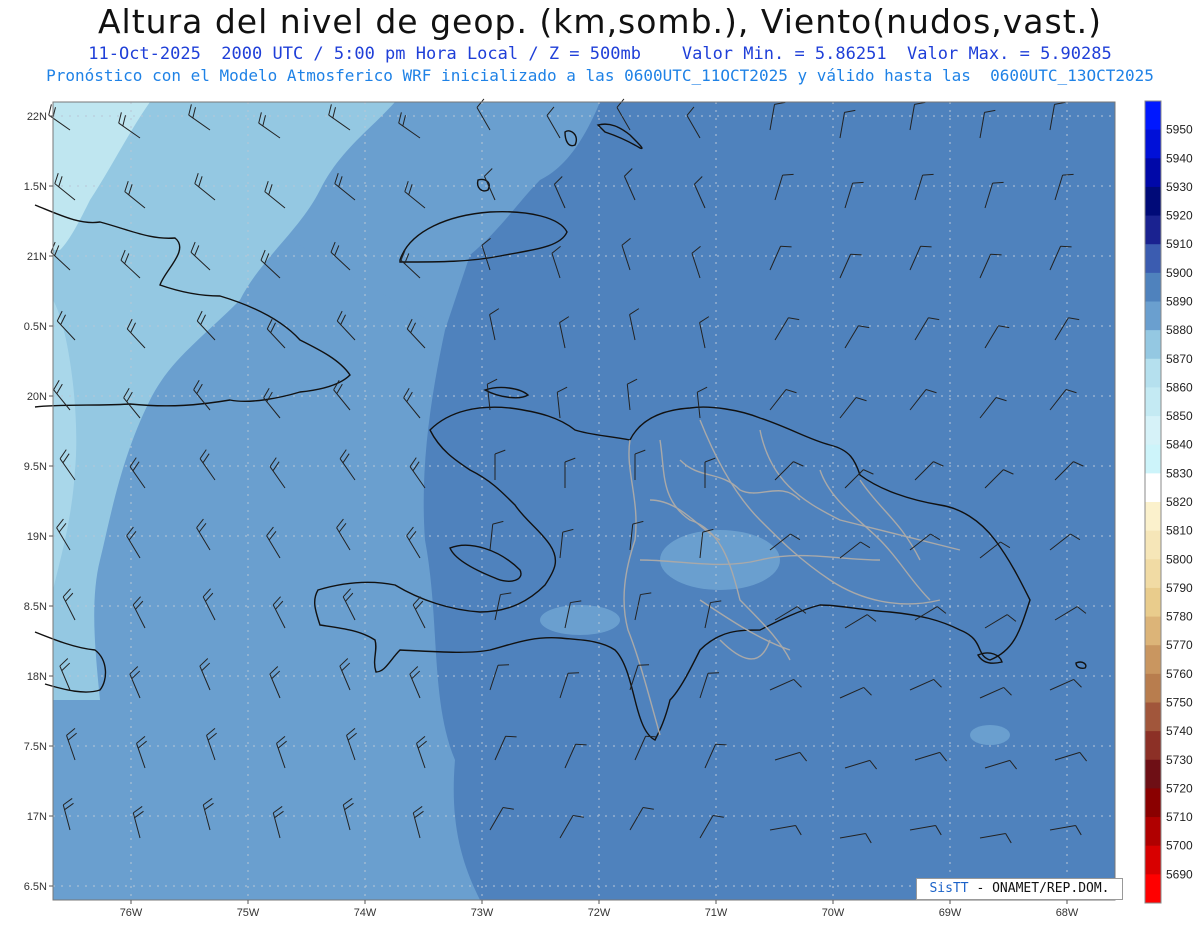 Image resolution: width=1200 pixels, height=927 pixels. Describe the element at coordinates (131, 913) in the screenshot. I see `lon-label: 76W` at that location.